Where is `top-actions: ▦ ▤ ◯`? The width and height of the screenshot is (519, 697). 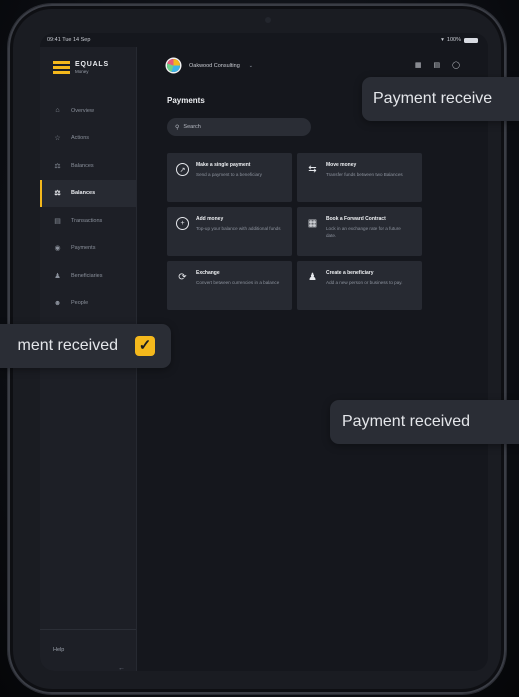 top-actions: ▦ ▤ ◯ is located at coordinates (437, 65).